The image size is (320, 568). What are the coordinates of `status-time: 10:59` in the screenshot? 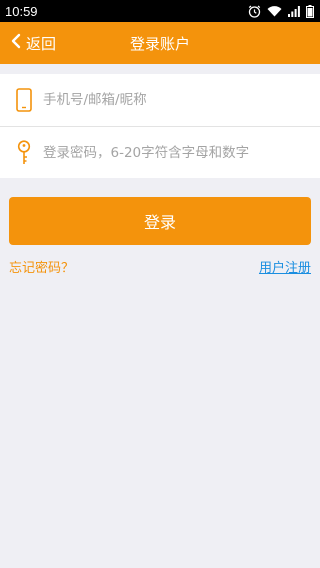 It's located at (21, 11).